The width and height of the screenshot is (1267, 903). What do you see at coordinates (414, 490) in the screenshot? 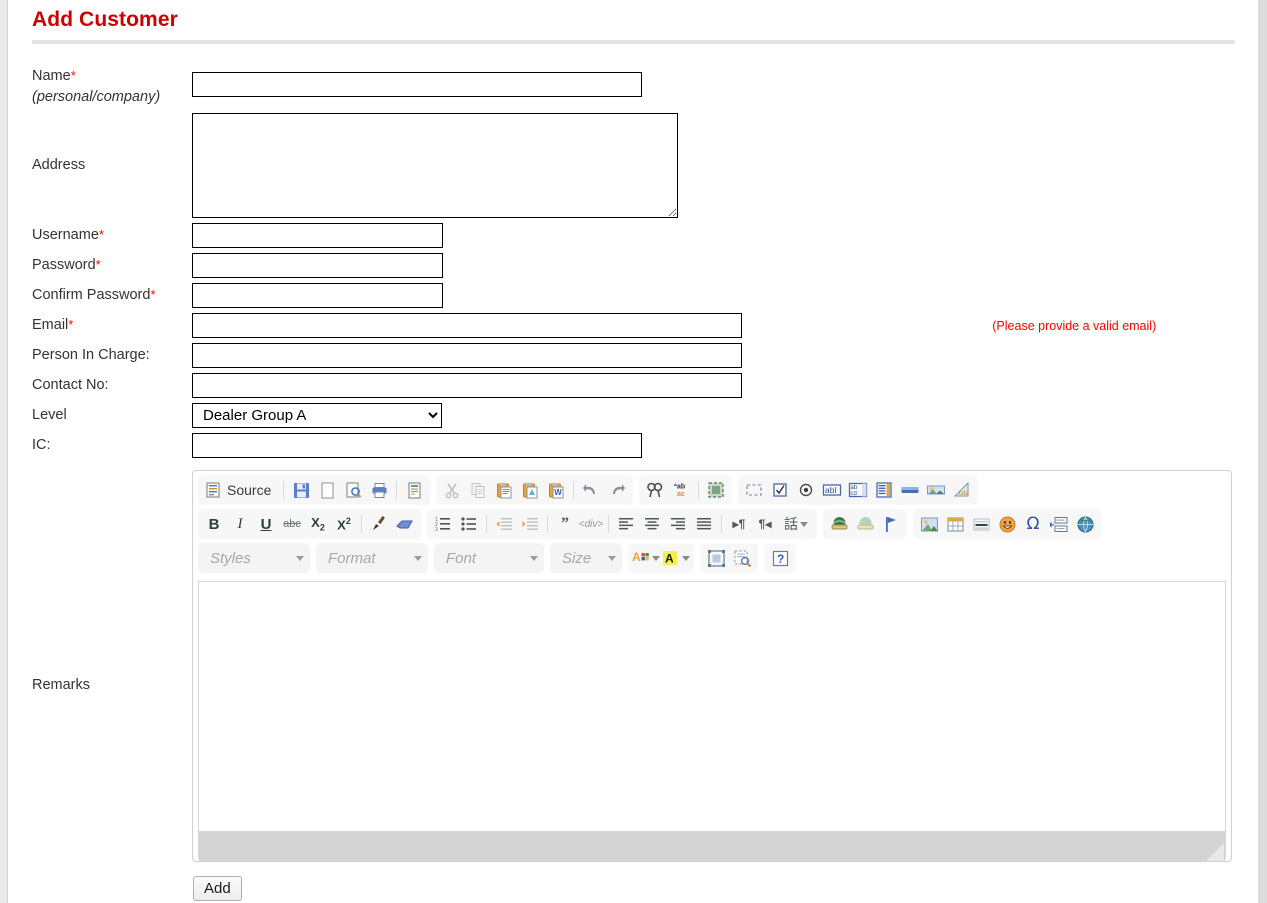
I see `templates-icon` at bounding box center [414, 490].